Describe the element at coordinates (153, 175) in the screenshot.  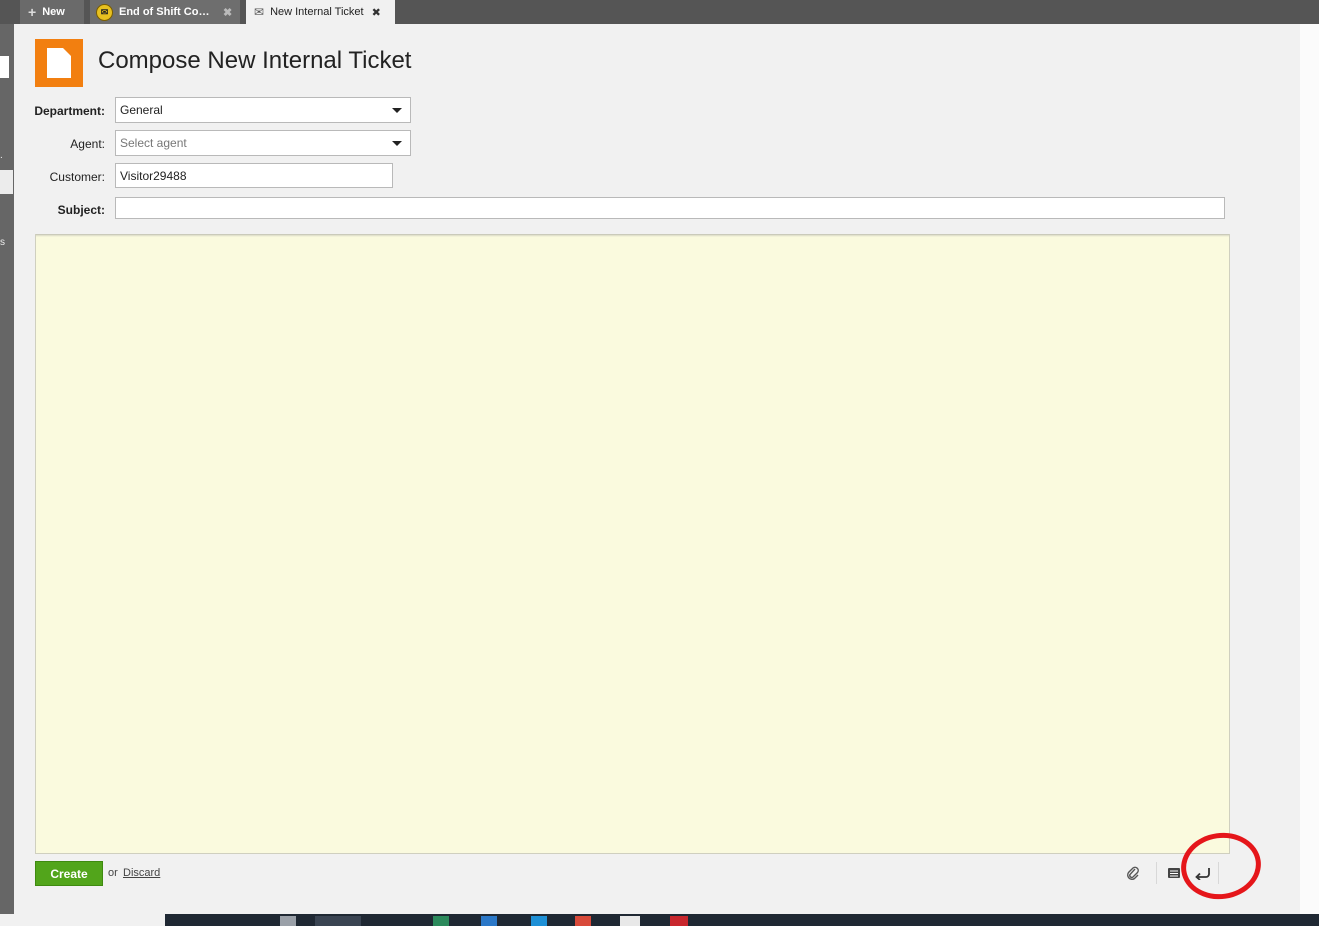
I see `customer-value: Visitor29488` at that location.